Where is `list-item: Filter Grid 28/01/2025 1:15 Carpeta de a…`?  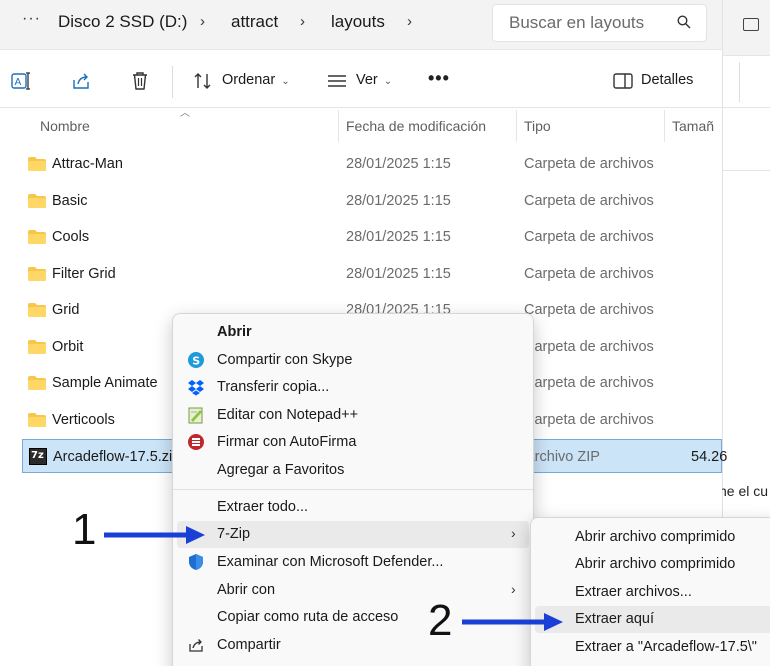
list-item: Filter Grid 28/01/2025 1:15 Carpeta de a… is located at coordinates (372, 274).